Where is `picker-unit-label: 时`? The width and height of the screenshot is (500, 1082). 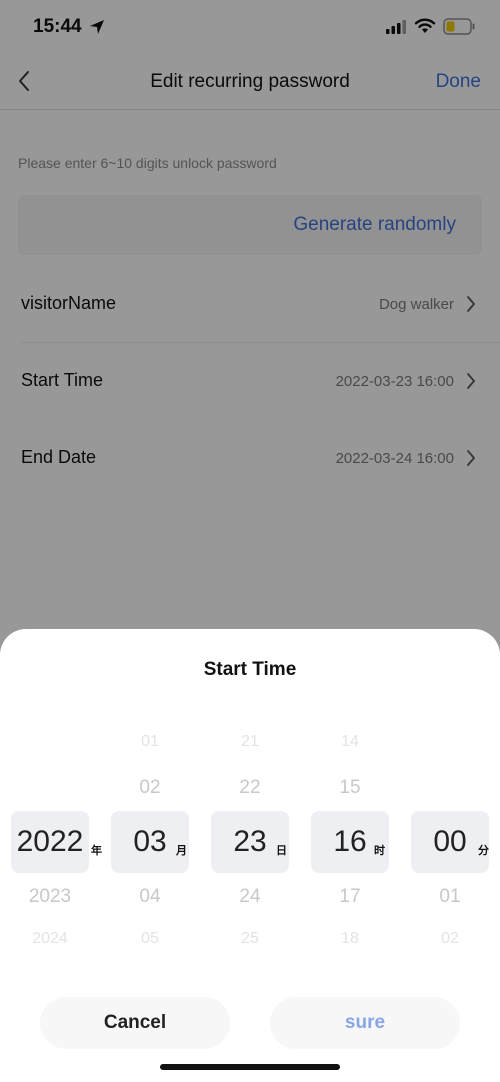
picker-unit-label: 时 is located at coordinates (379, 851).